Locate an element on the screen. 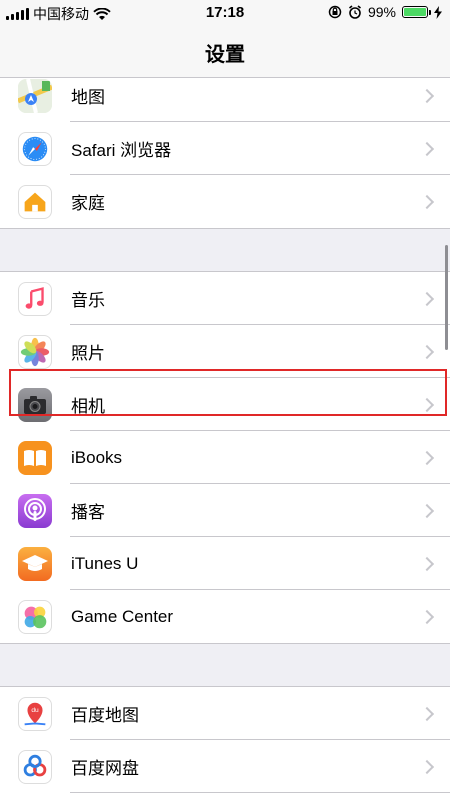  baidu-netdisk-icon is located at coordinates (35, 766).